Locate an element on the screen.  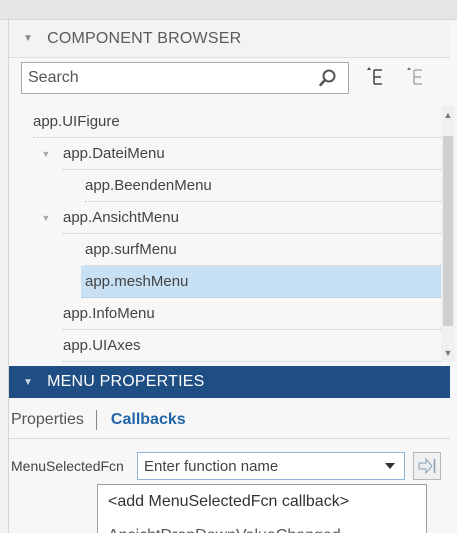
menu-properties-header: ▼ MENU PROPERTIES is located at coordinates (229, 382).